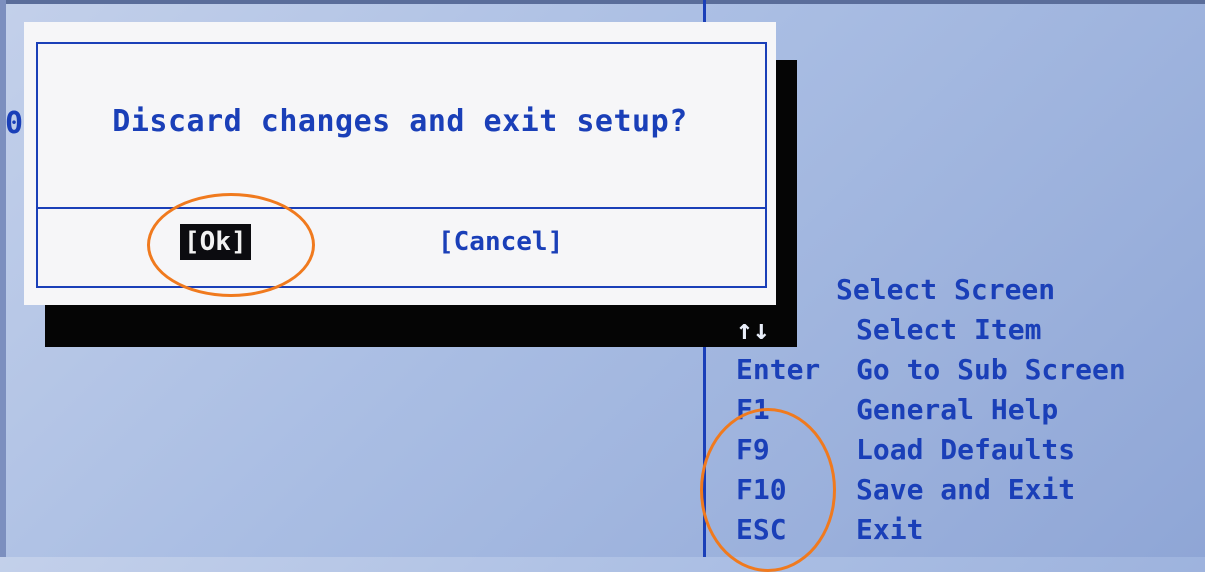 The width and height of the screenshot is (1205, 572). What do you see at coordinates (949, 329) in the screenshot?
I see `help-desc: Select Item` at bounding box center [949, 329].